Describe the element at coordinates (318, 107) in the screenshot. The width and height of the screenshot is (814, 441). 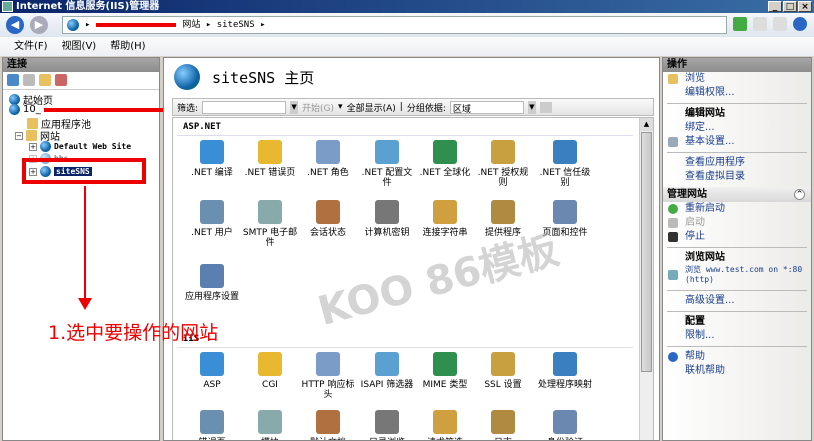
I see `start-filter-button: 开始(G)` at that location.